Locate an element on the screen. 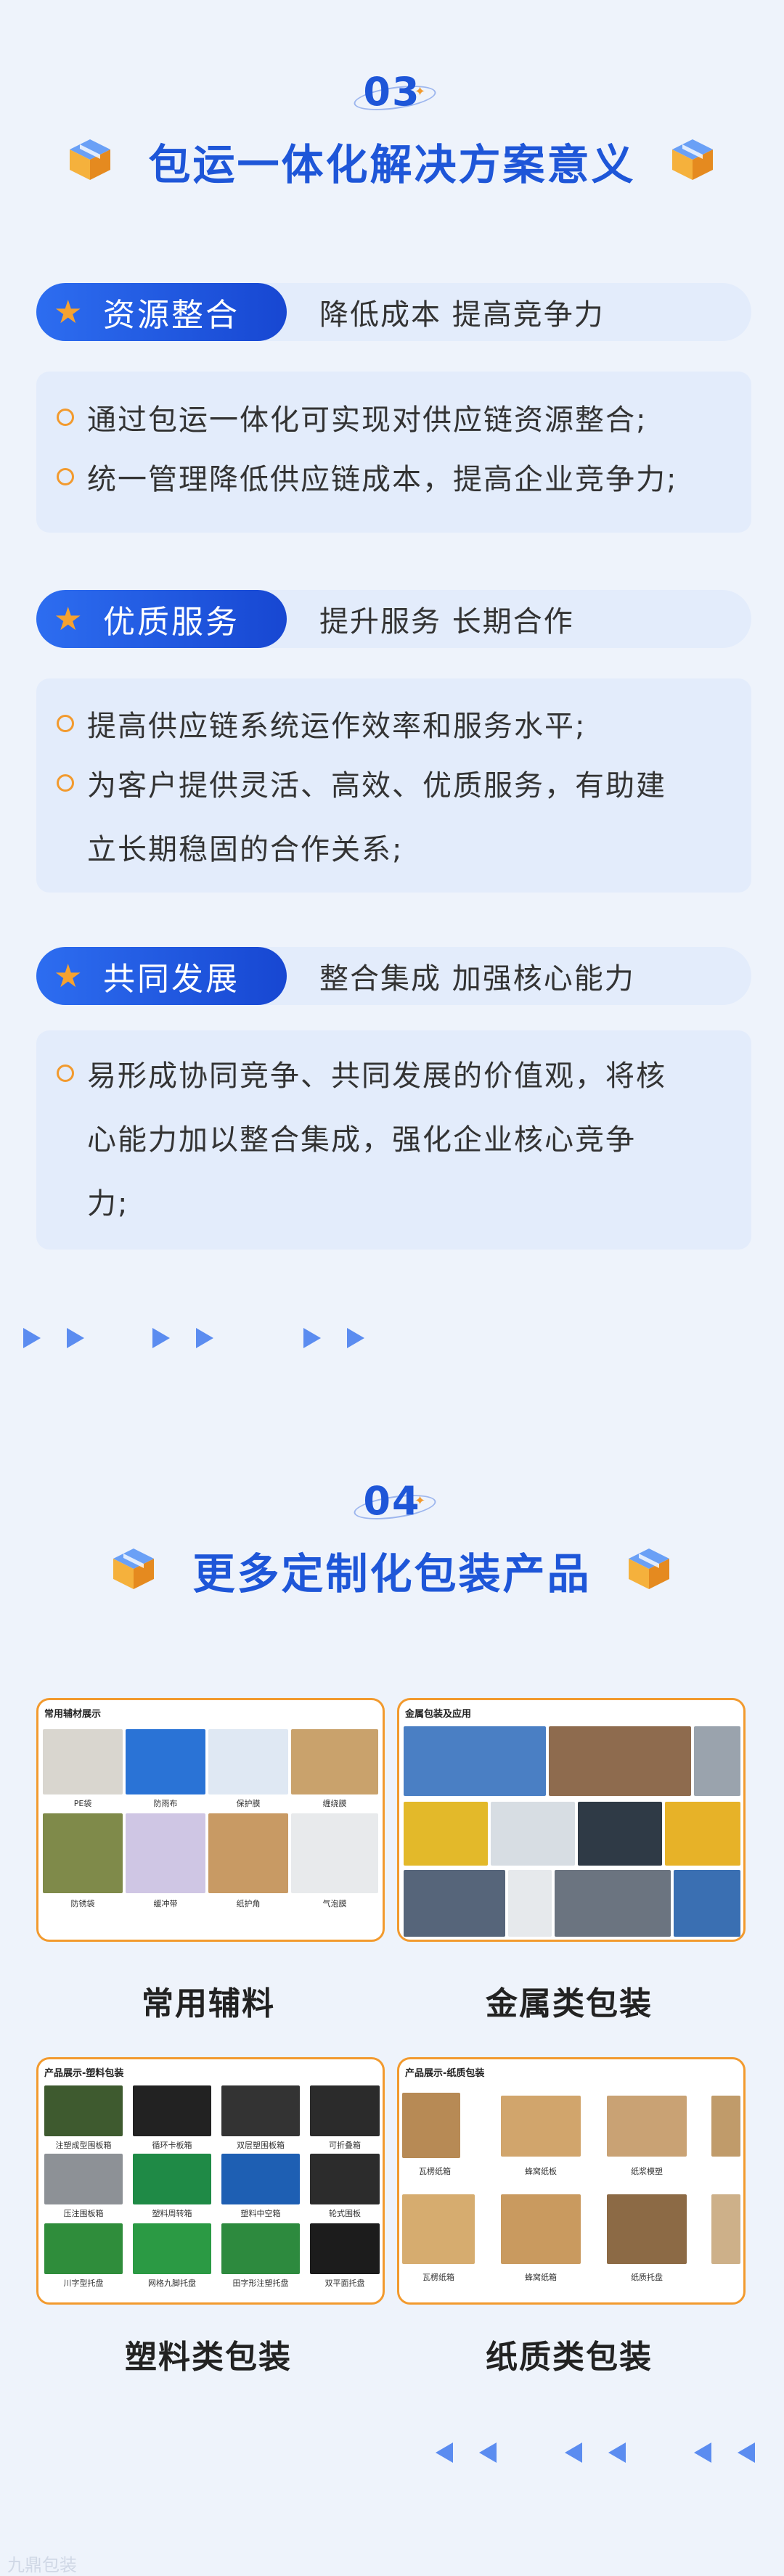 The width and height of the screenshot is (784, 2576). item-line: 提高供应链系统运作效率和服务水平; is located at coordinates (337, 726).